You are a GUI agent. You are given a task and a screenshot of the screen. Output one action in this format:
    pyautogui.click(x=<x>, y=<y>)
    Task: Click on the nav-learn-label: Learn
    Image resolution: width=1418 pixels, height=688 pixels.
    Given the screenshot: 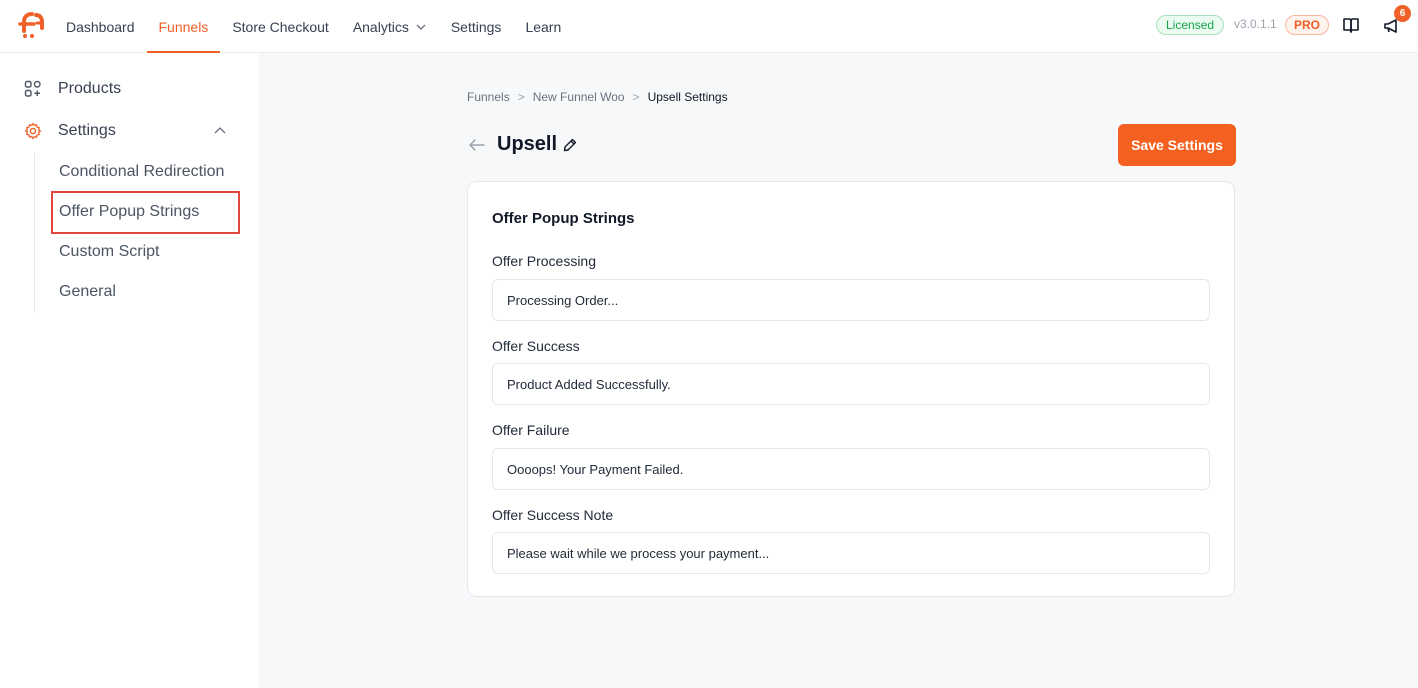 What is the action you would take?
    pyautogui.click(x=543, y=26)
    